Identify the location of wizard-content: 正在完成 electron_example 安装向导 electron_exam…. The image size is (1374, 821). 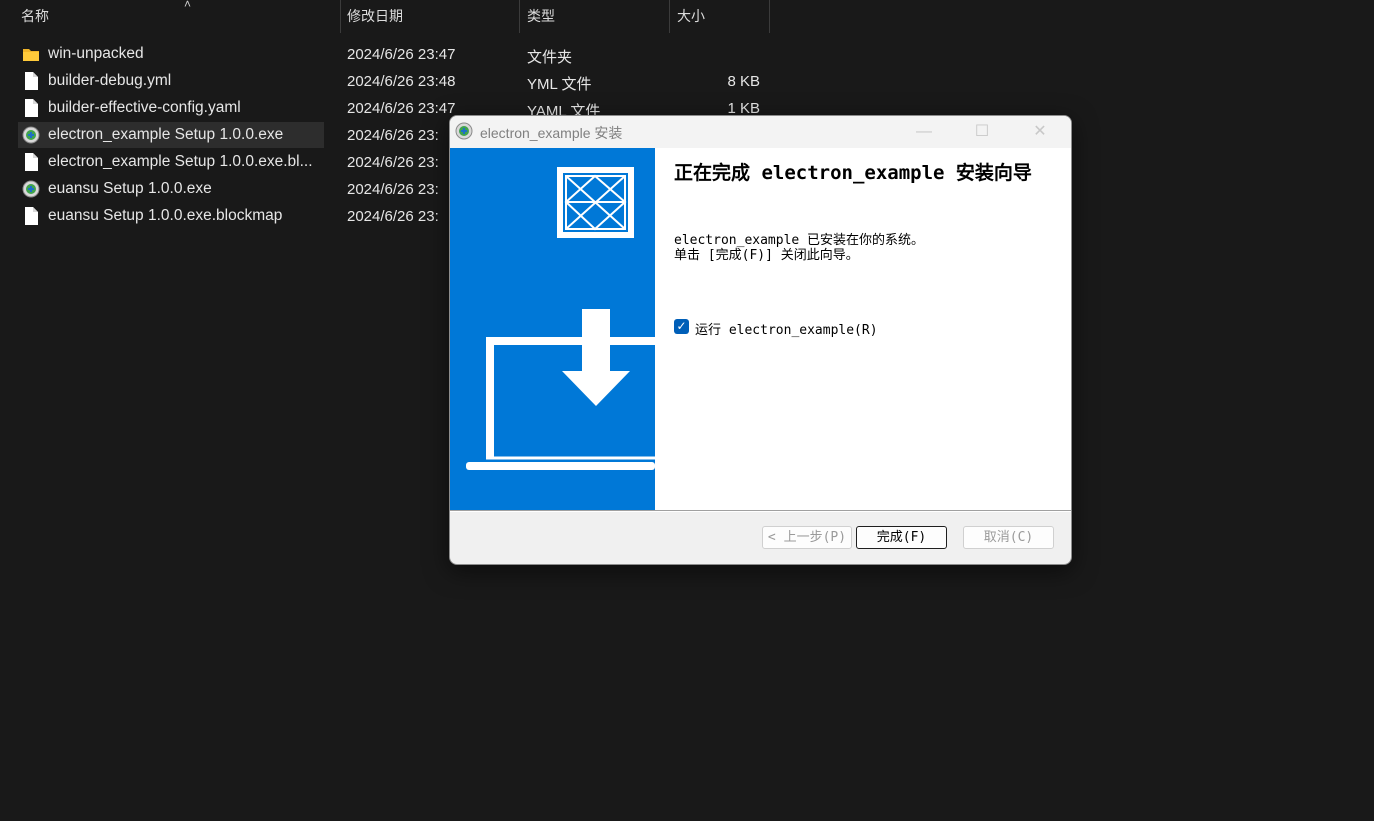
(863, 329).